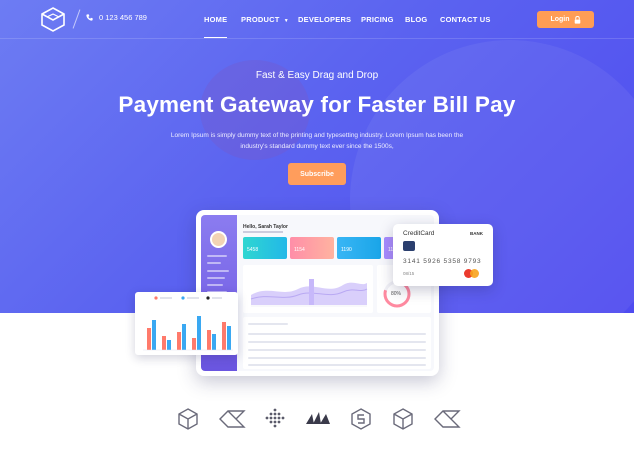  Describe the element at coordinates (359, 248) in the screenshot. I see `stat-card: 1190` at that location.